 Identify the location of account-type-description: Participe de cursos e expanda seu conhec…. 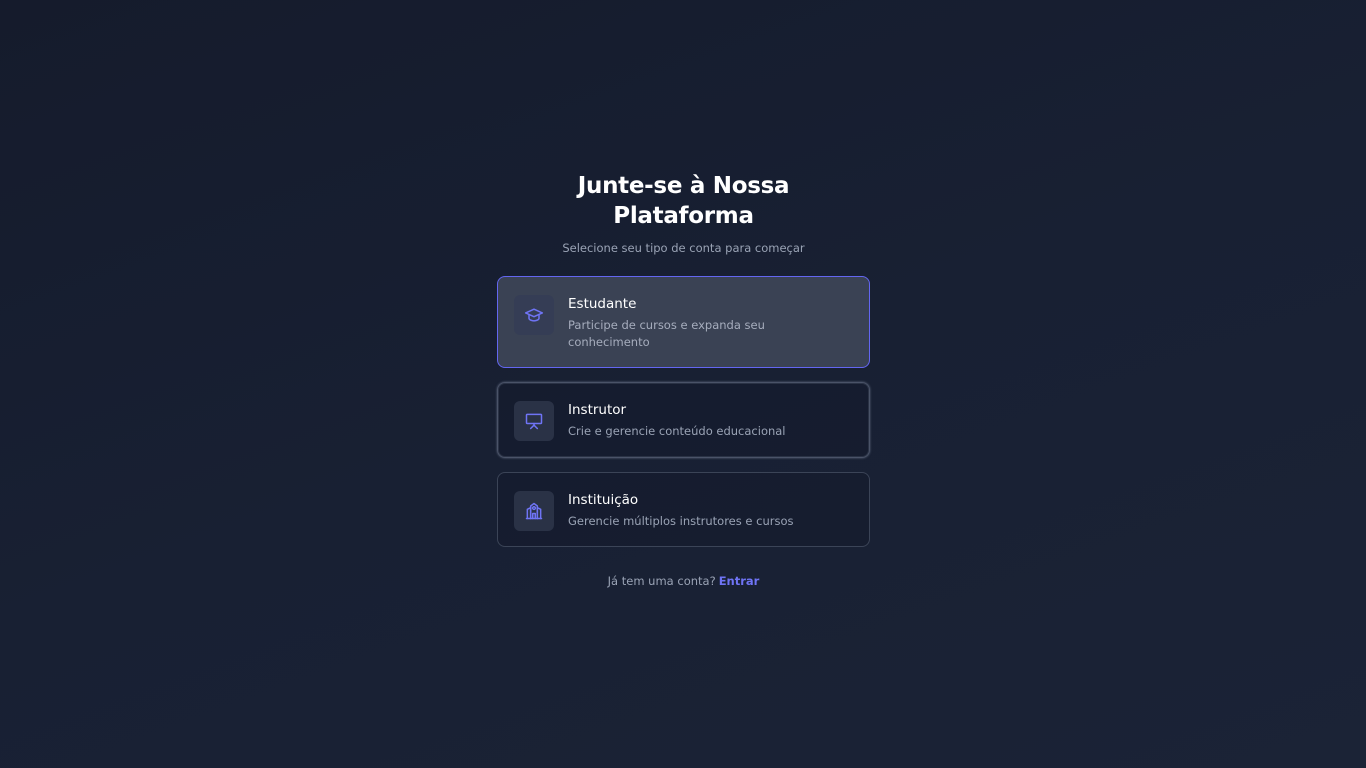
(666, 333).